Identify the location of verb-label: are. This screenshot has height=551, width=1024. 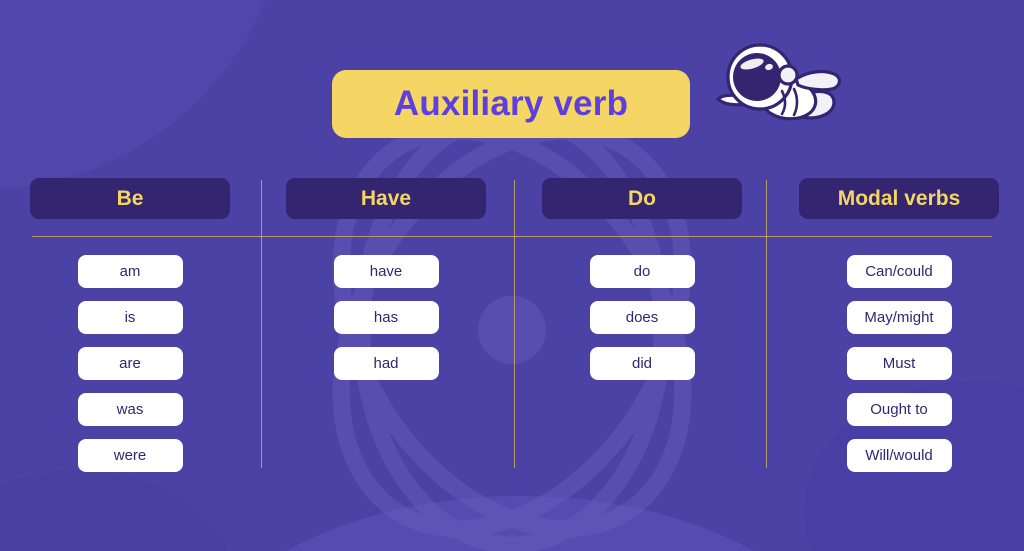
(130, 363).